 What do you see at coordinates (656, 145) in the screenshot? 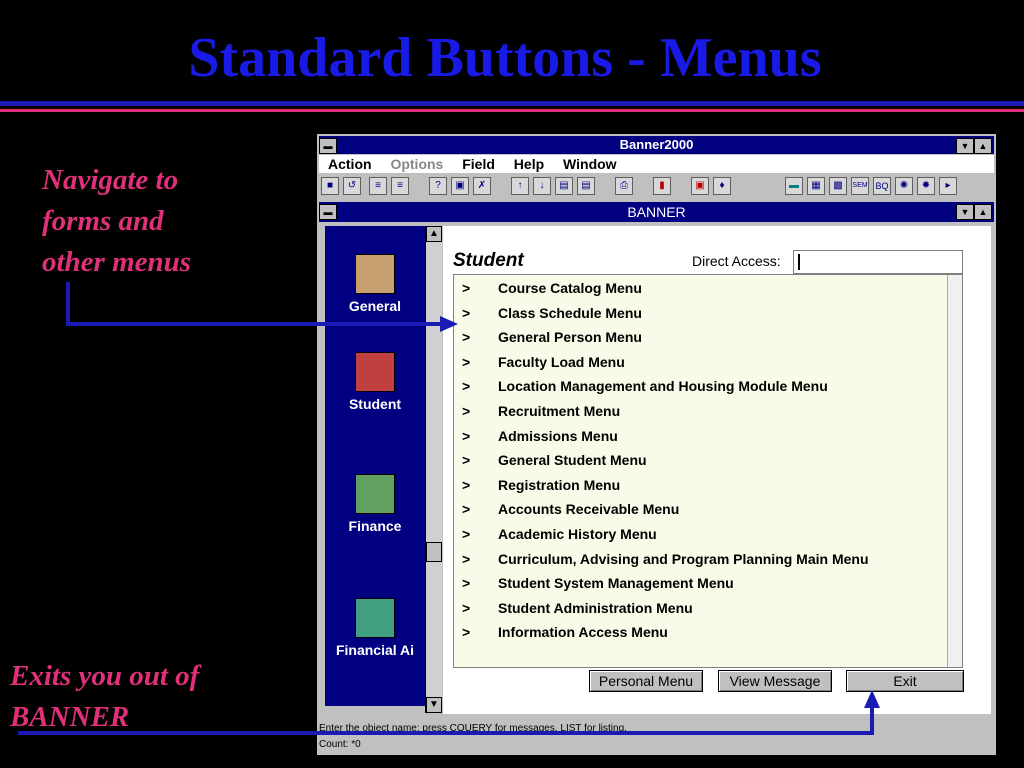
I see `window-titlebar: ▬ Banner2000 ▼ ▲` at bounding box center [656, 145].